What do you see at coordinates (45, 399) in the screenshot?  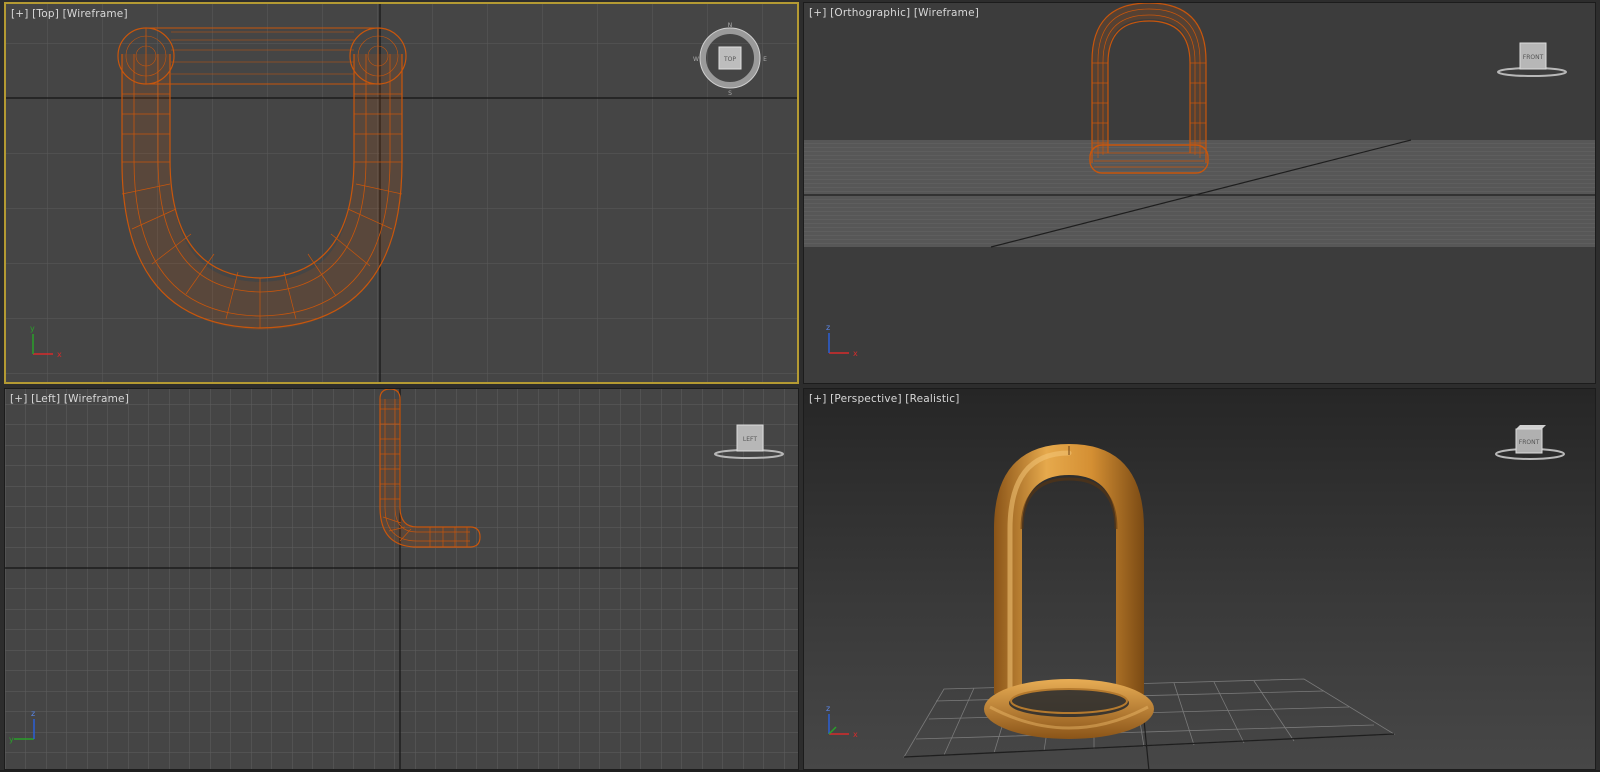 I see `view-type-button: [Left]` at bounding box center [45, 399].